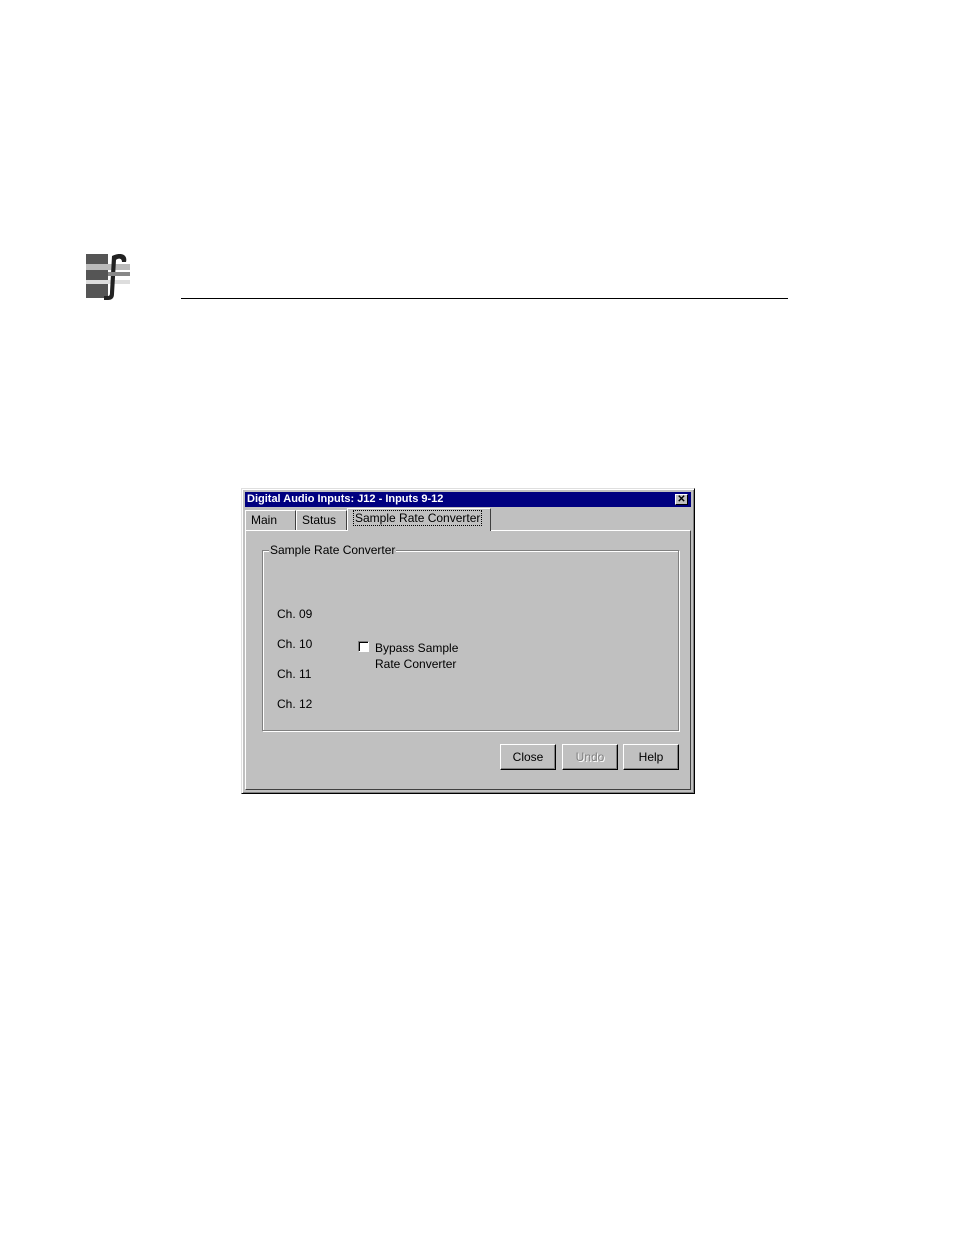  Describe the element at coordinates (345, 499) in the screenshot. I see `dialog-title: Digital Audio Inputs: J12 - Inputs 9-12` at that location.